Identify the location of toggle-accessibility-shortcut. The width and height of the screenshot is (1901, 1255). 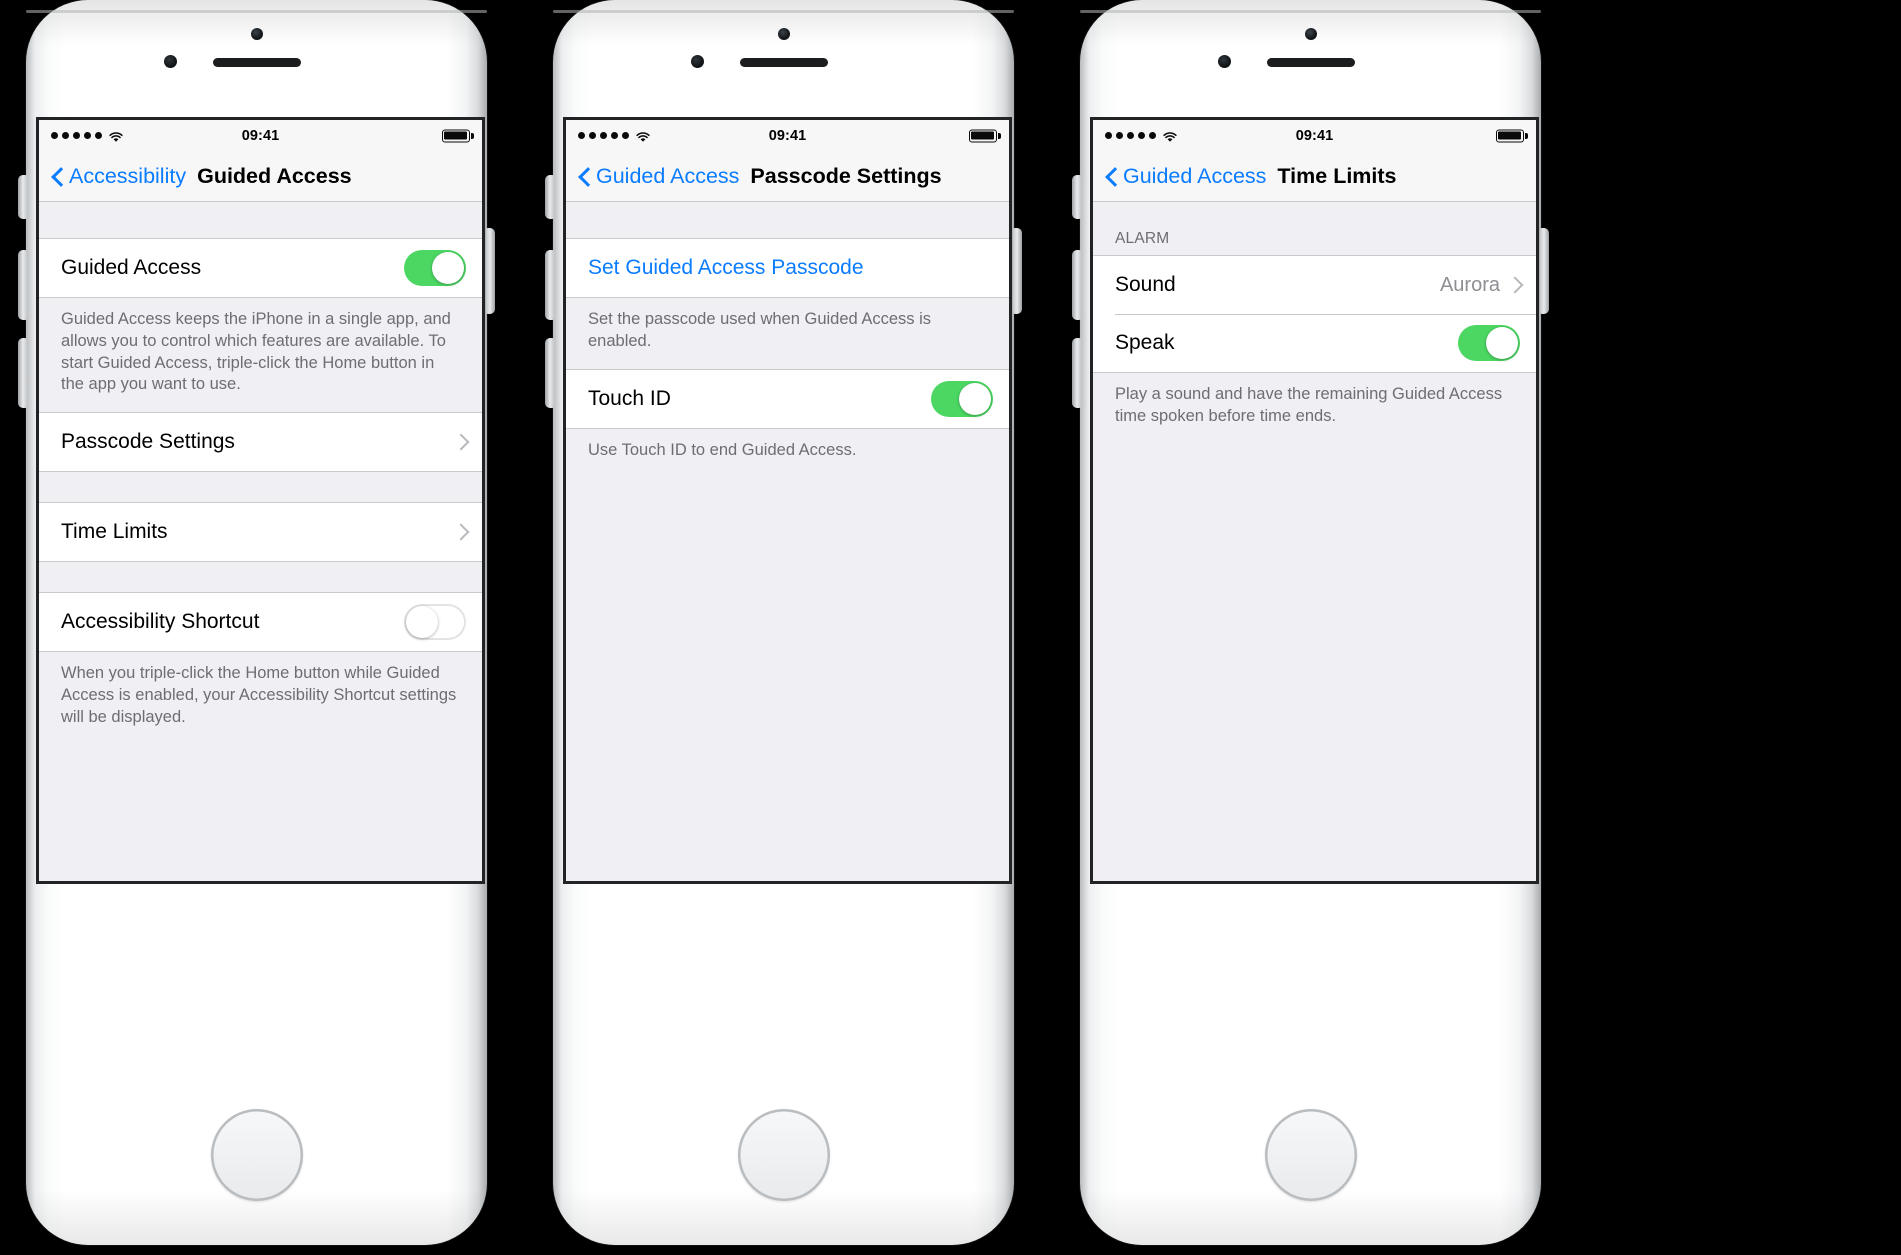
(435, 622).